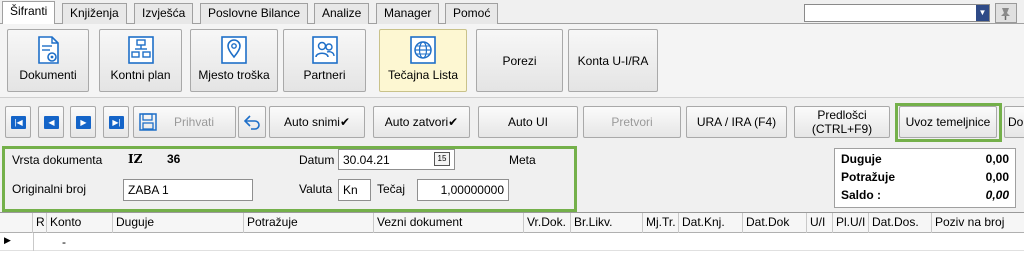 This screenshot has height=276, width=1024. I want to click on document-gear-icon, so click(48, 50).